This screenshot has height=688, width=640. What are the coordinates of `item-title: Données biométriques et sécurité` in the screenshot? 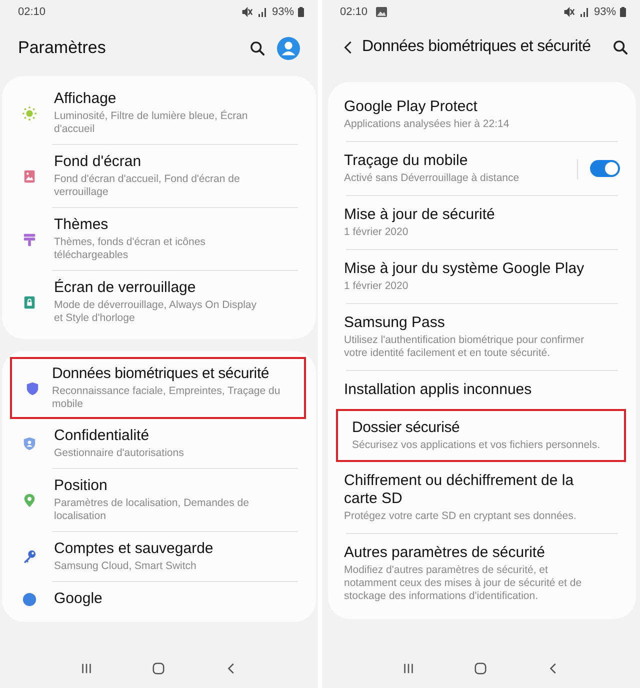 It's located at (161, 374).